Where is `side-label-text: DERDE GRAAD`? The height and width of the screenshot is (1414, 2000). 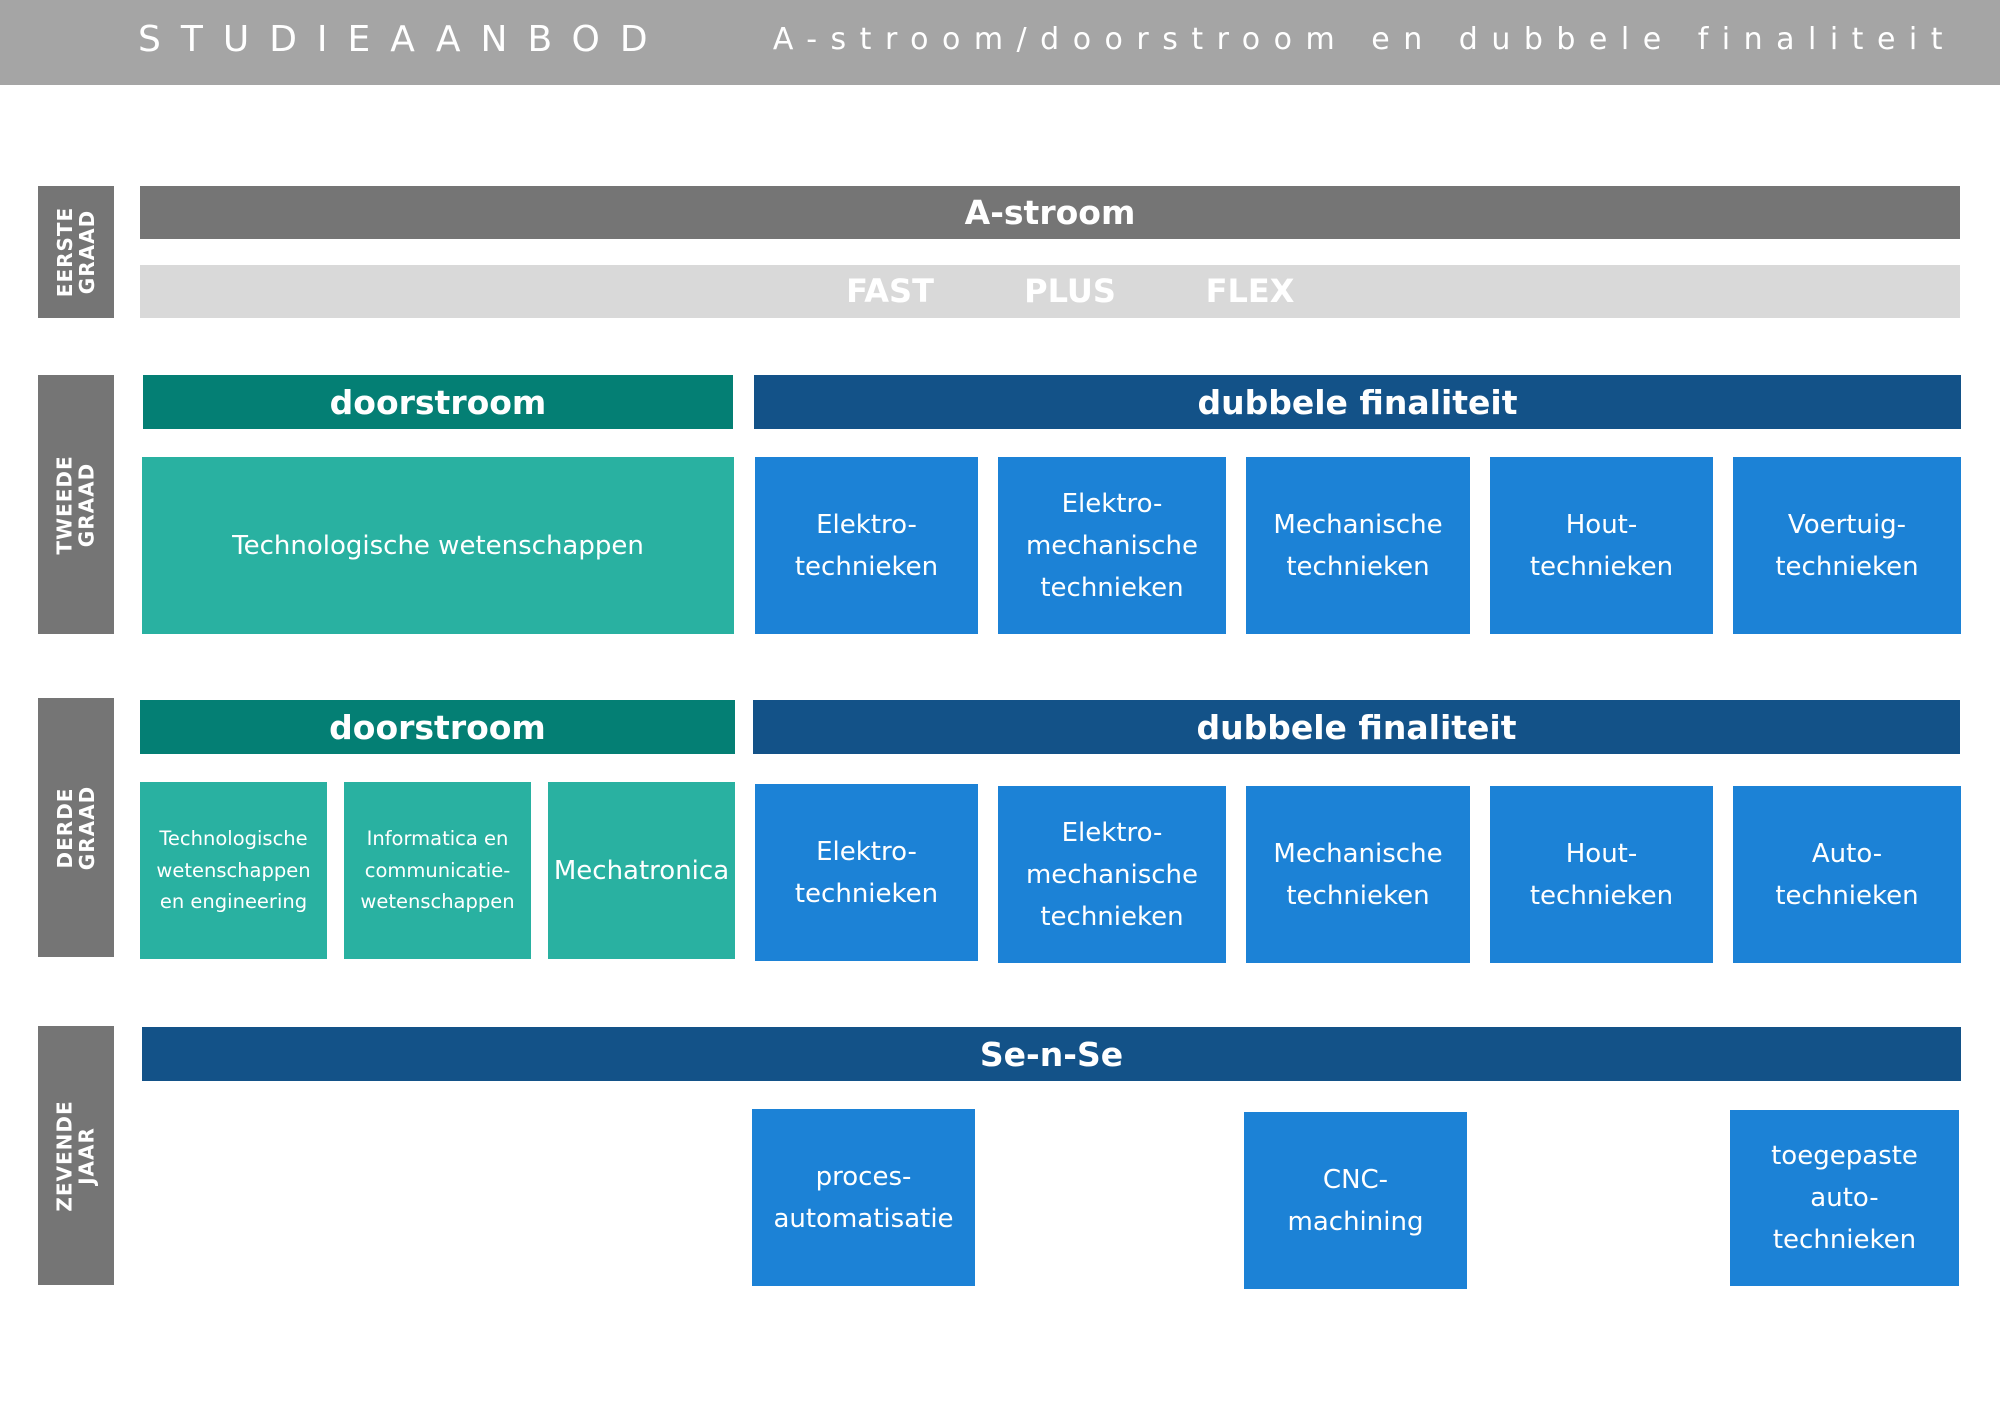 side-label-text: DERDE GRAAD is located at coordinates (76, 827).